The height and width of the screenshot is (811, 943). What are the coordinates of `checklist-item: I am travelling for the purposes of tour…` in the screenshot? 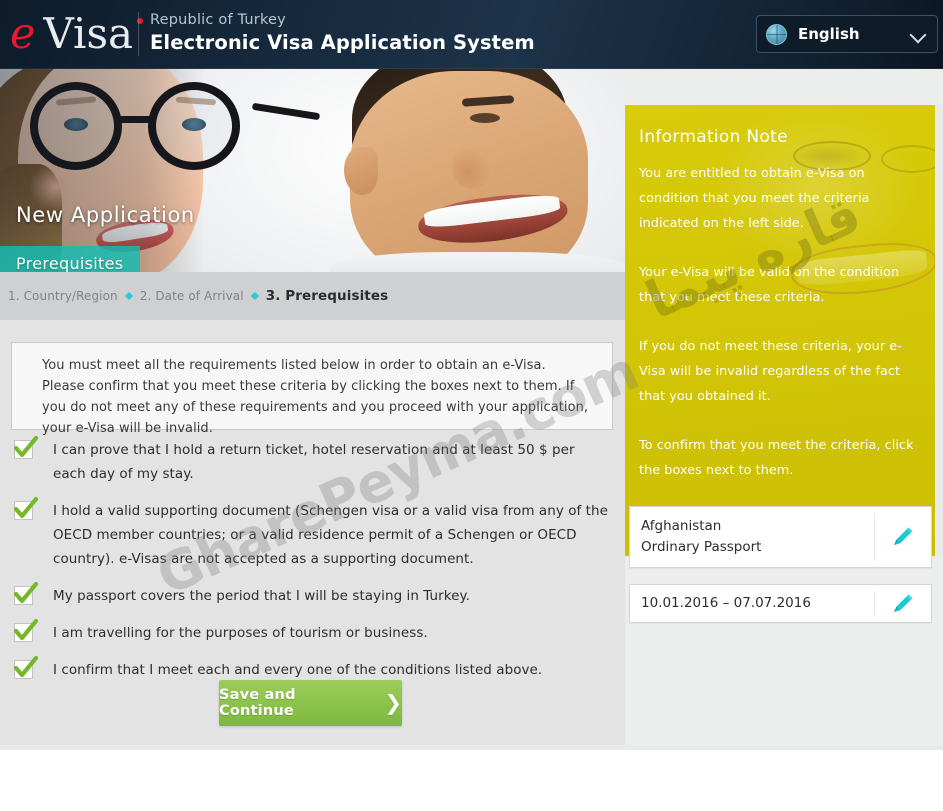 It's located at (312, 631).